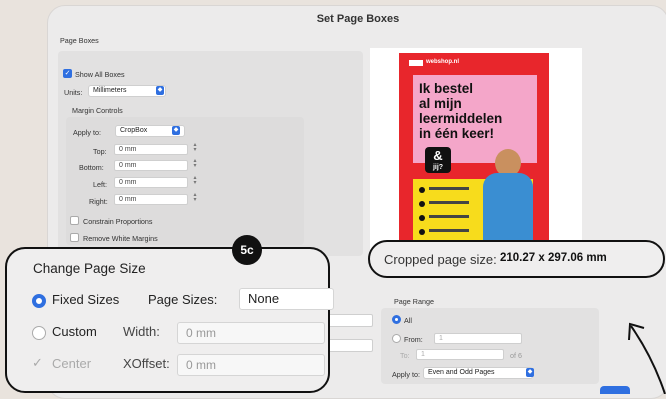 This screenshot has width=666, height=399. Describe the element at coordinates (89, 268) in the screenshot. I see `change-page-size-title: Change Page Size` at that location.